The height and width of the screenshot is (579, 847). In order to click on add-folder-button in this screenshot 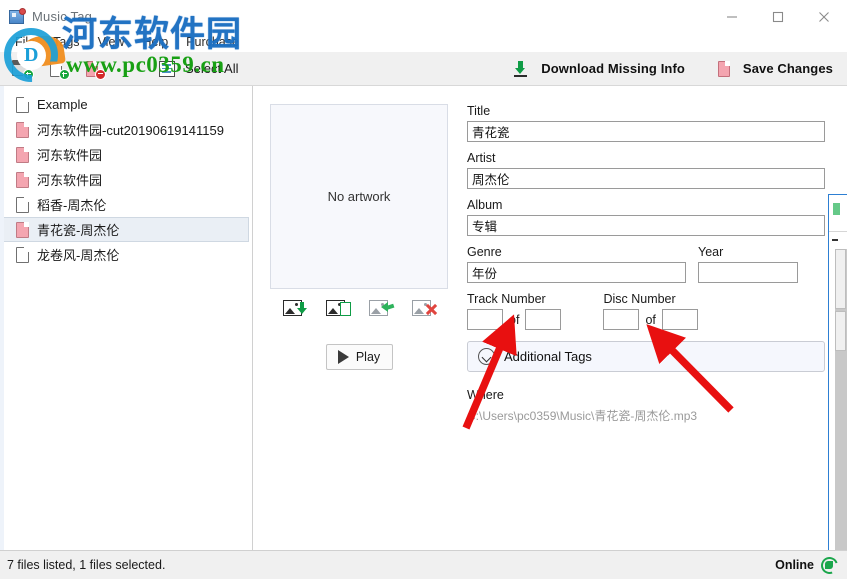, I will do `click(22, 69)`.